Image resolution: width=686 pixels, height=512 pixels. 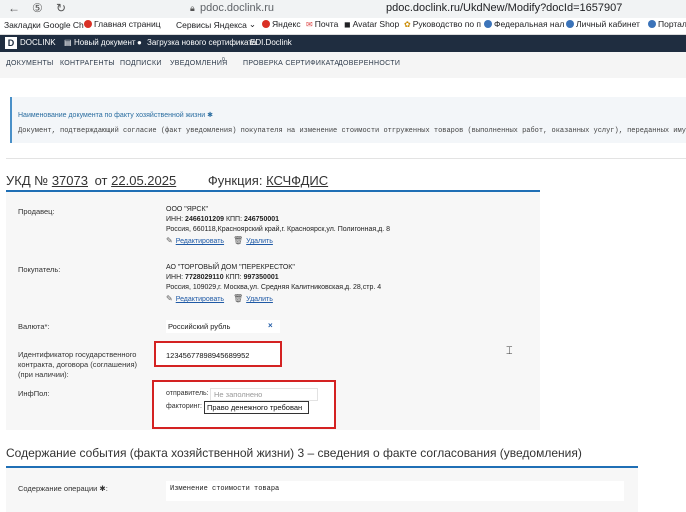 I want to click on bookmark-item: Главная страниц, so click(x=122, y=24).